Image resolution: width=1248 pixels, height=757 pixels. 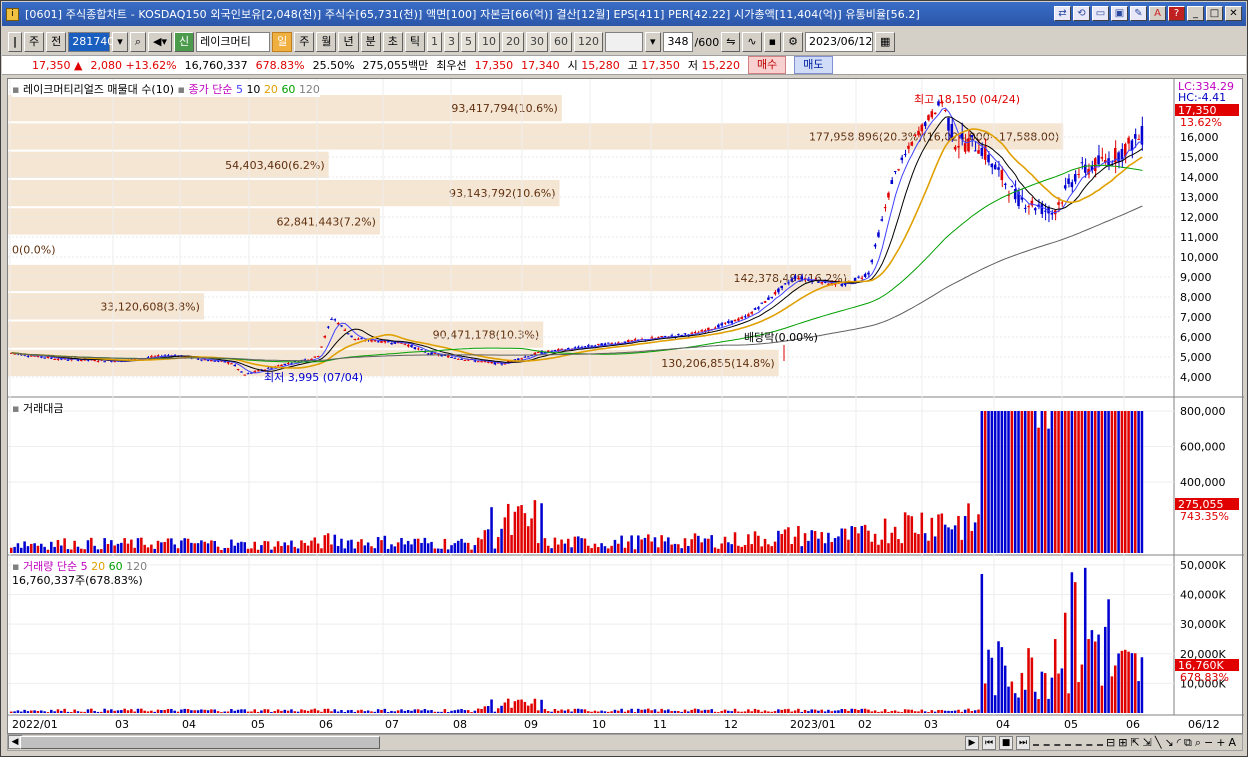 What do you see at coordinates (1203, 447) in the screenshot?
I see `amount-tick-label: 600,000` at bounding box center [1203, 447].